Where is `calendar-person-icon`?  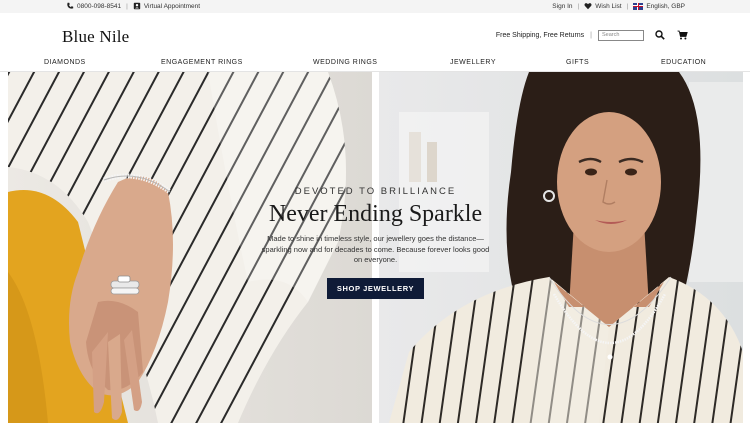
calendar-person-icon is located at coordinates (137, 6).